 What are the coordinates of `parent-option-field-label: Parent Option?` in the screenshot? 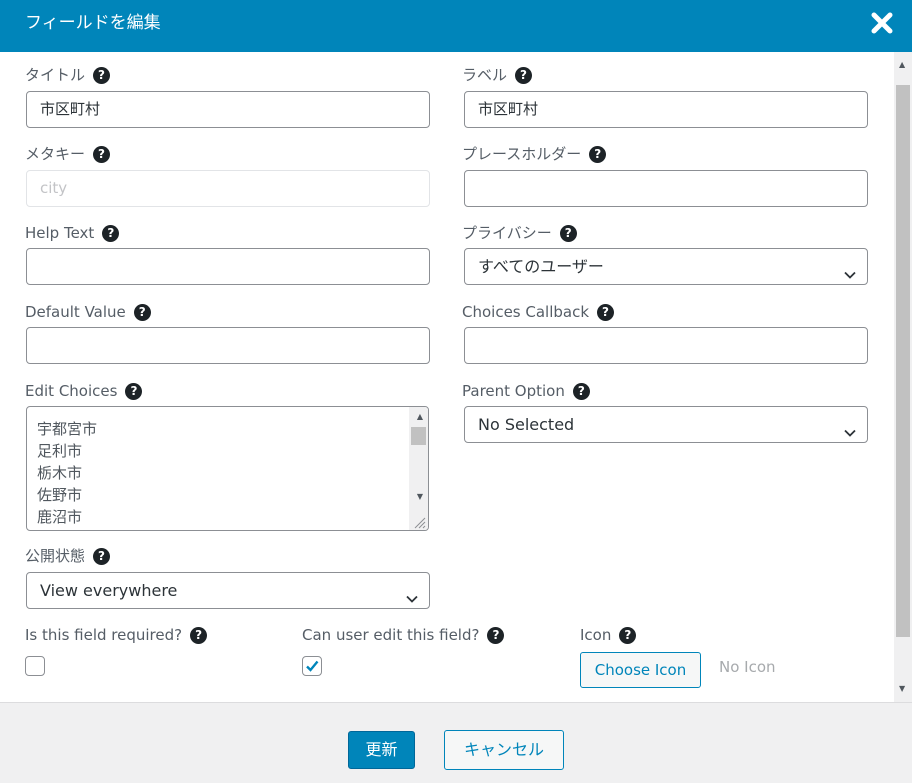 It's located at (526, 391).